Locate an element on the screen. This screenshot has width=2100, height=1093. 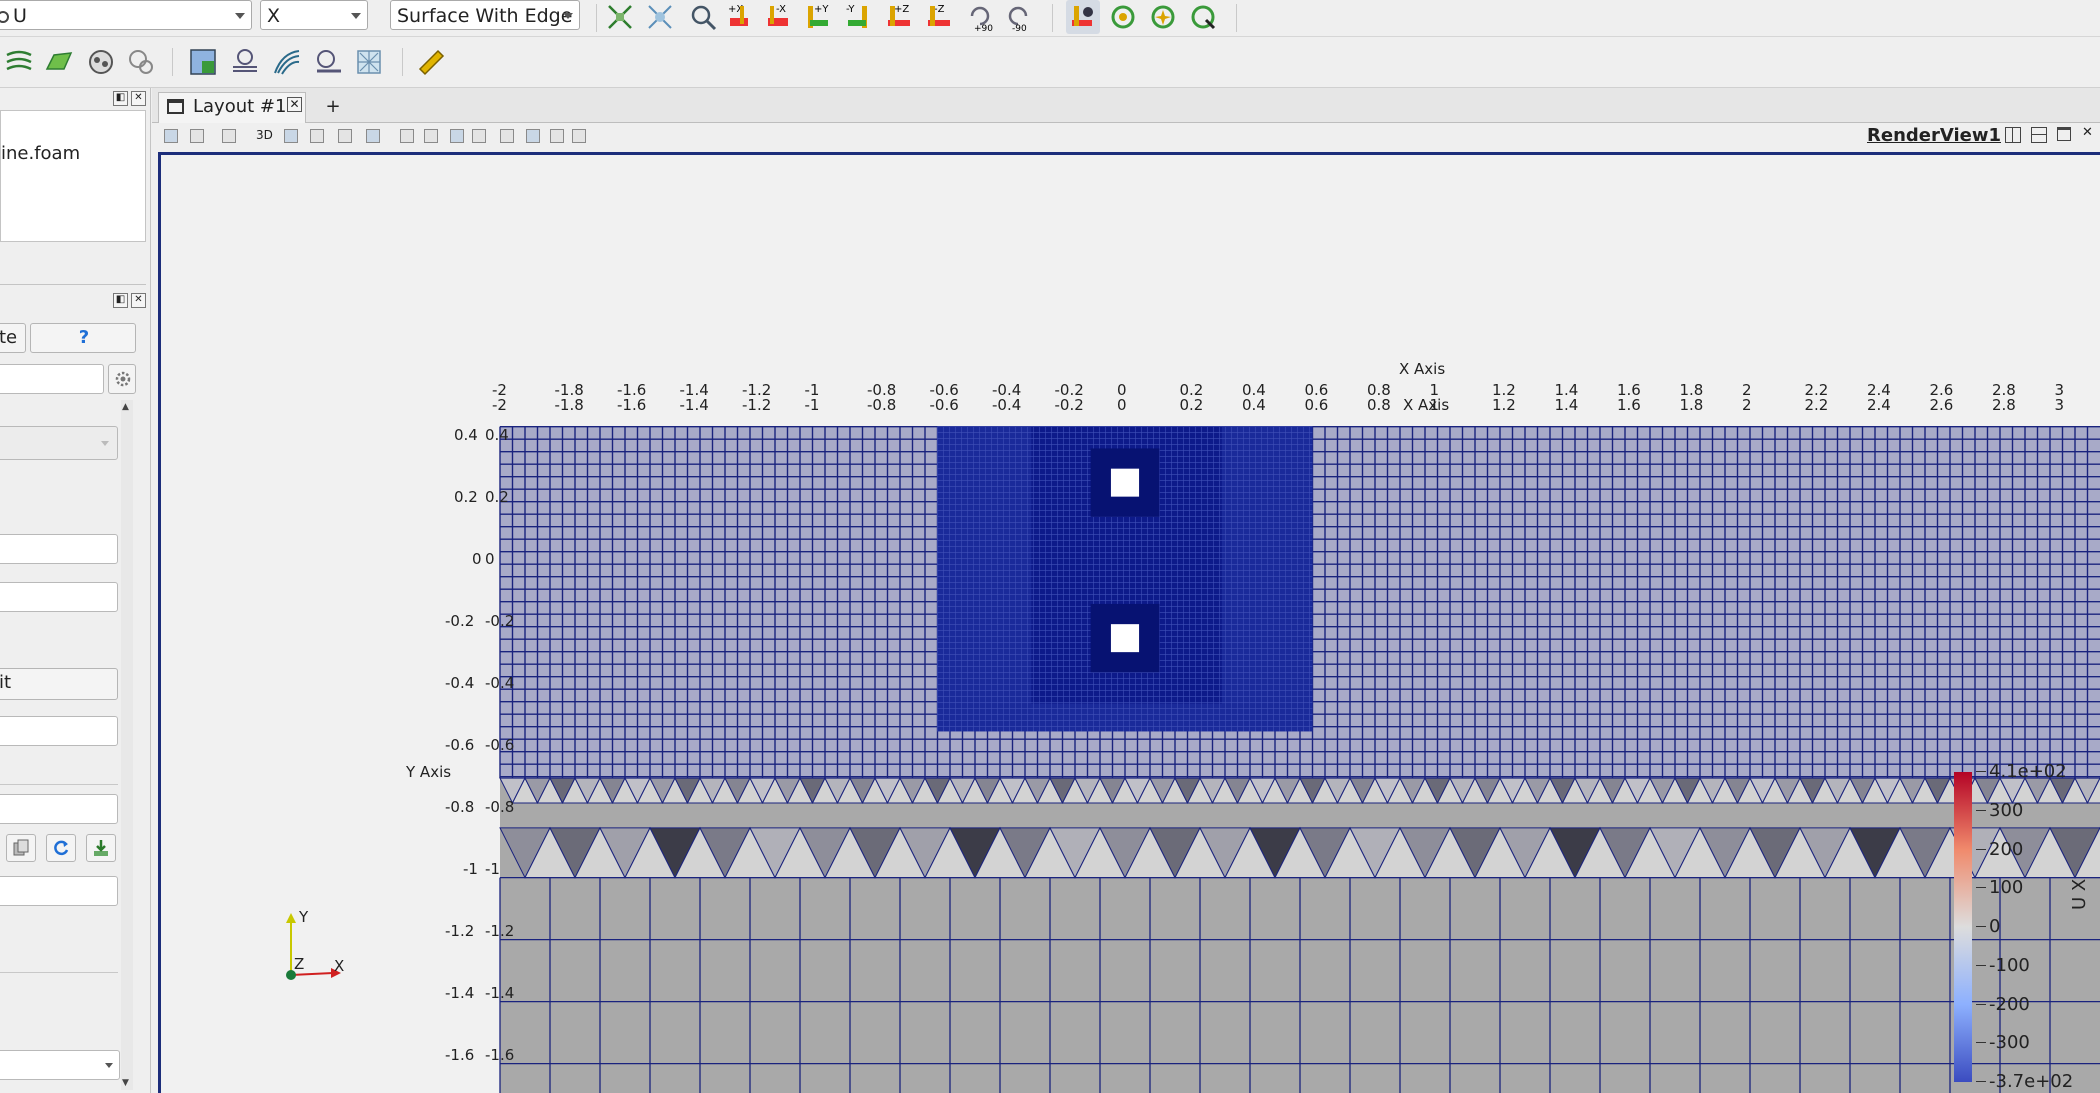
x-tick-label: 2.8 is located at coordinates (2004, 405).